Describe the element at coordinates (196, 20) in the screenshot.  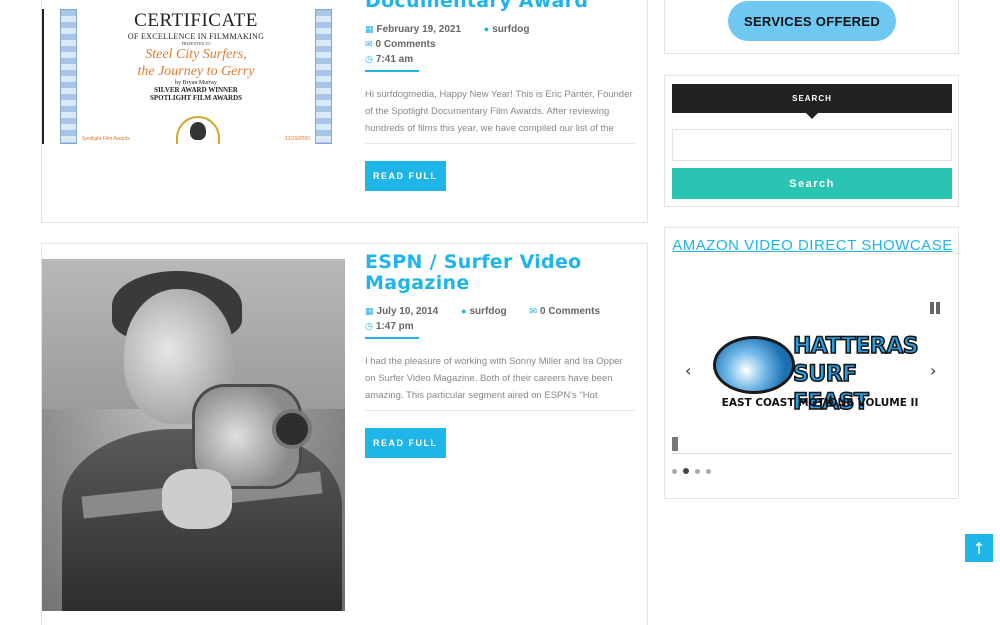
I see `certificate-heading: CERTIFICATE` at that location.